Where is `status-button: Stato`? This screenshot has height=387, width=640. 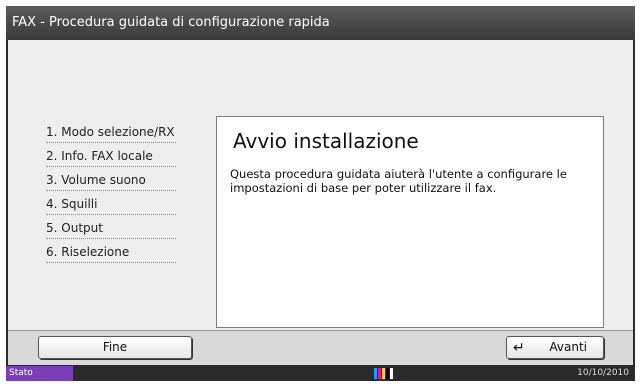
status-button: Stato is located at coordinates (39, 373).